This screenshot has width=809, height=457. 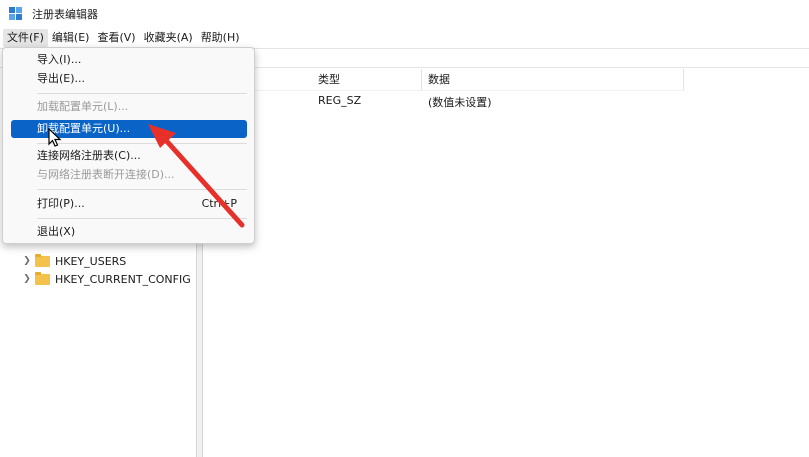 I want to click on column-header-data: 数据, so click(x=553, y=79).